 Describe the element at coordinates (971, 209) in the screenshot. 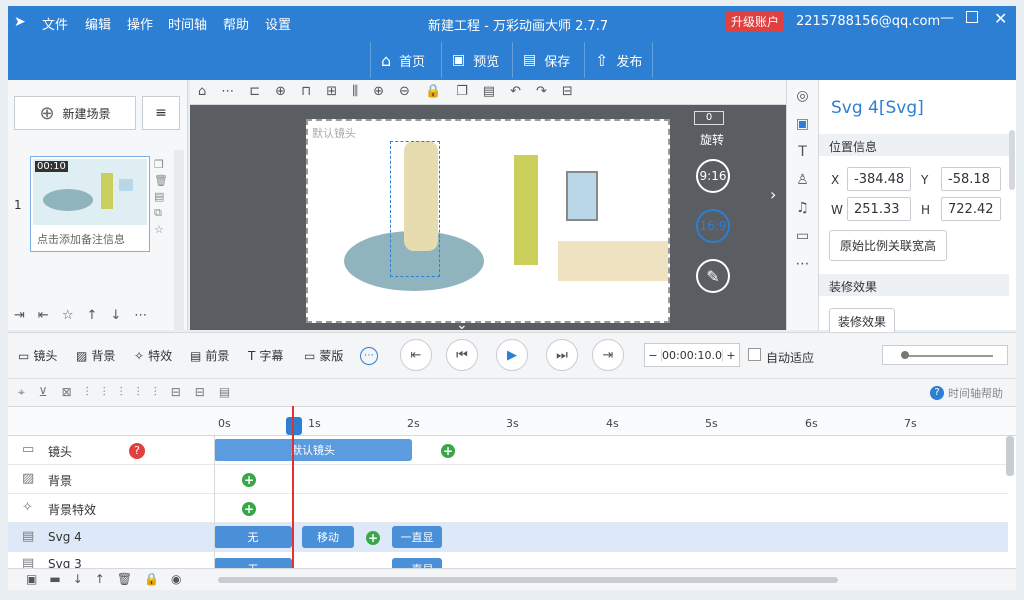

I see `h-input` at that location.